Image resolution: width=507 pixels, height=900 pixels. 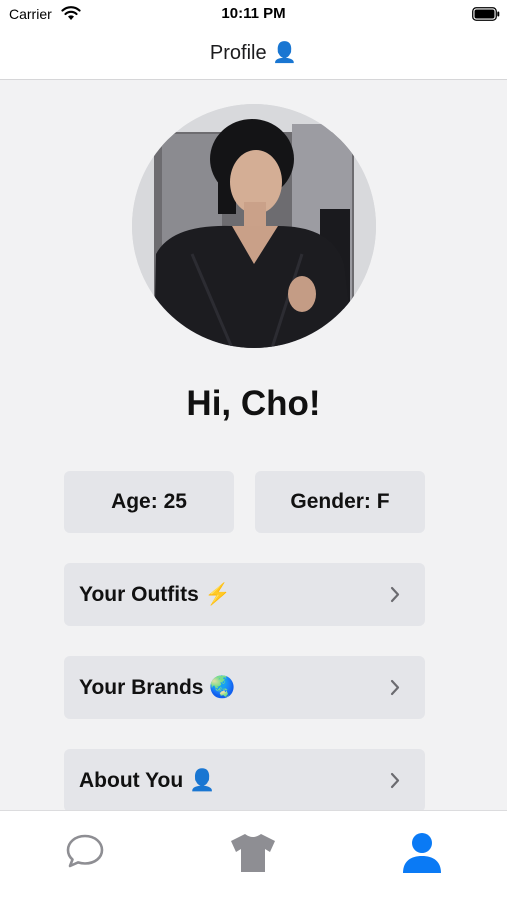 I want to click on clock: 10:11 PM, so click(x=253, y=13).